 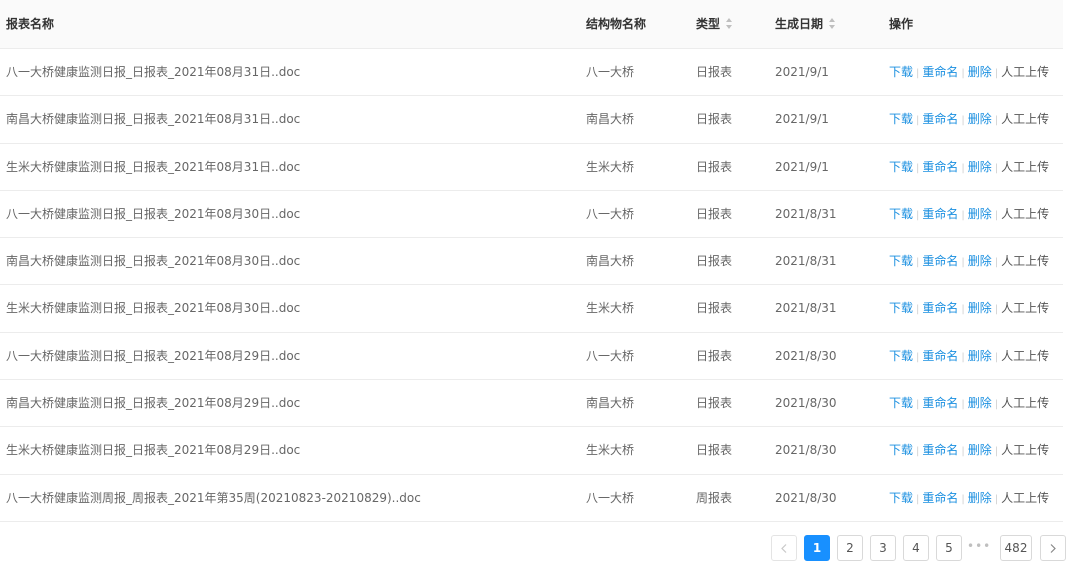 What do you see at coordinates (153, 403) in the screenshot?
I see `report-name-cell: 南昌大桥健康监测日报_日报表_2021年08月29日..doc` at bounding box center [153, 403].